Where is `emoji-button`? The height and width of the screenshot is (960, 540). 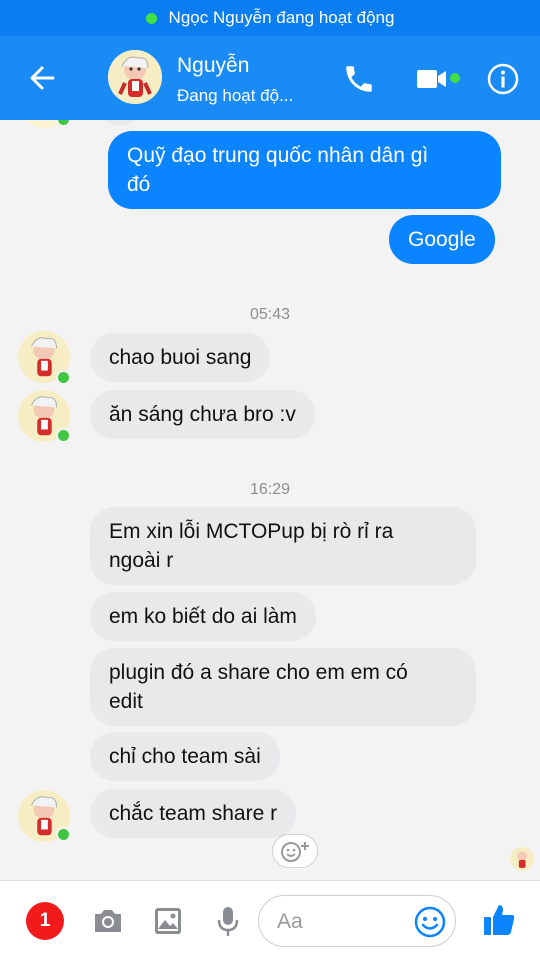 emoji-button is located at coordinates (430, 922).